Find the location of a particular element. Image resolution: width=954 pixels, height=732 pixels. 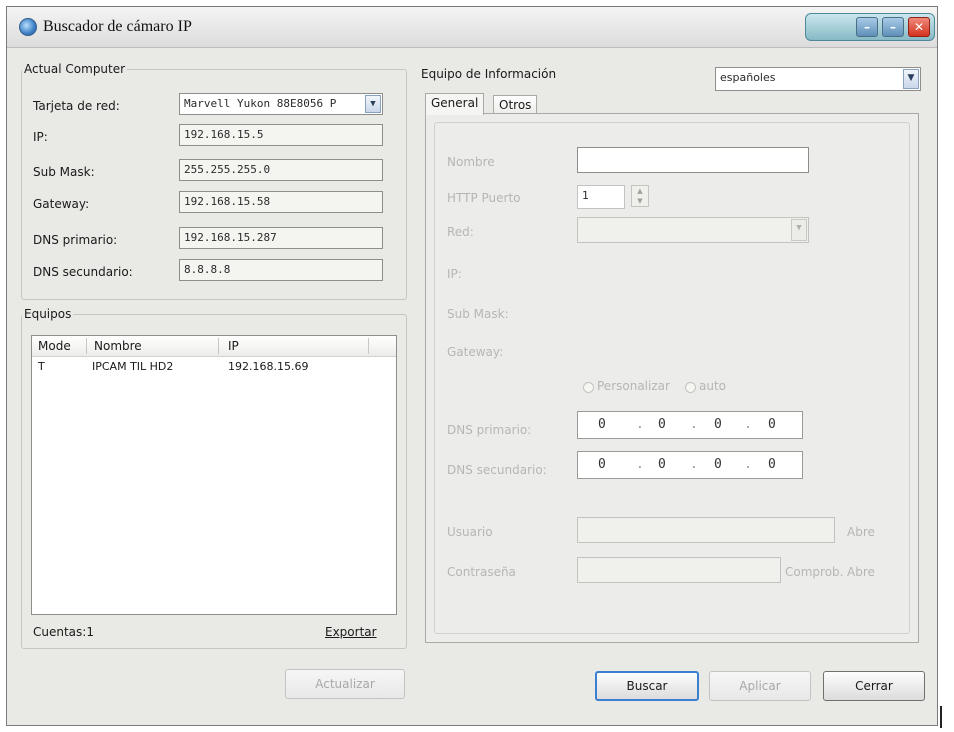

network-card-select: Marvell Yukon 88E8056 P ▼ is located at coordinates (281, 104).